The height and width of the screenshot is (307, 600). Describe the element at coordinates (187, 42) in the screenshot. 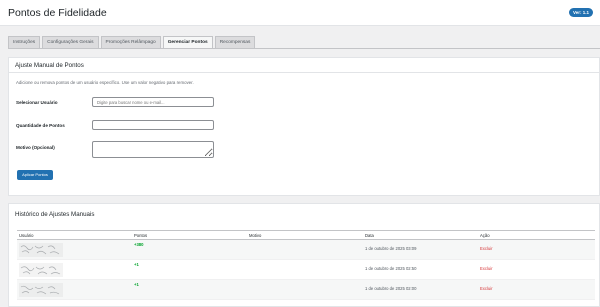

I see `tab-gerenciar-pontos: Gerenciar Pontos` at that location.